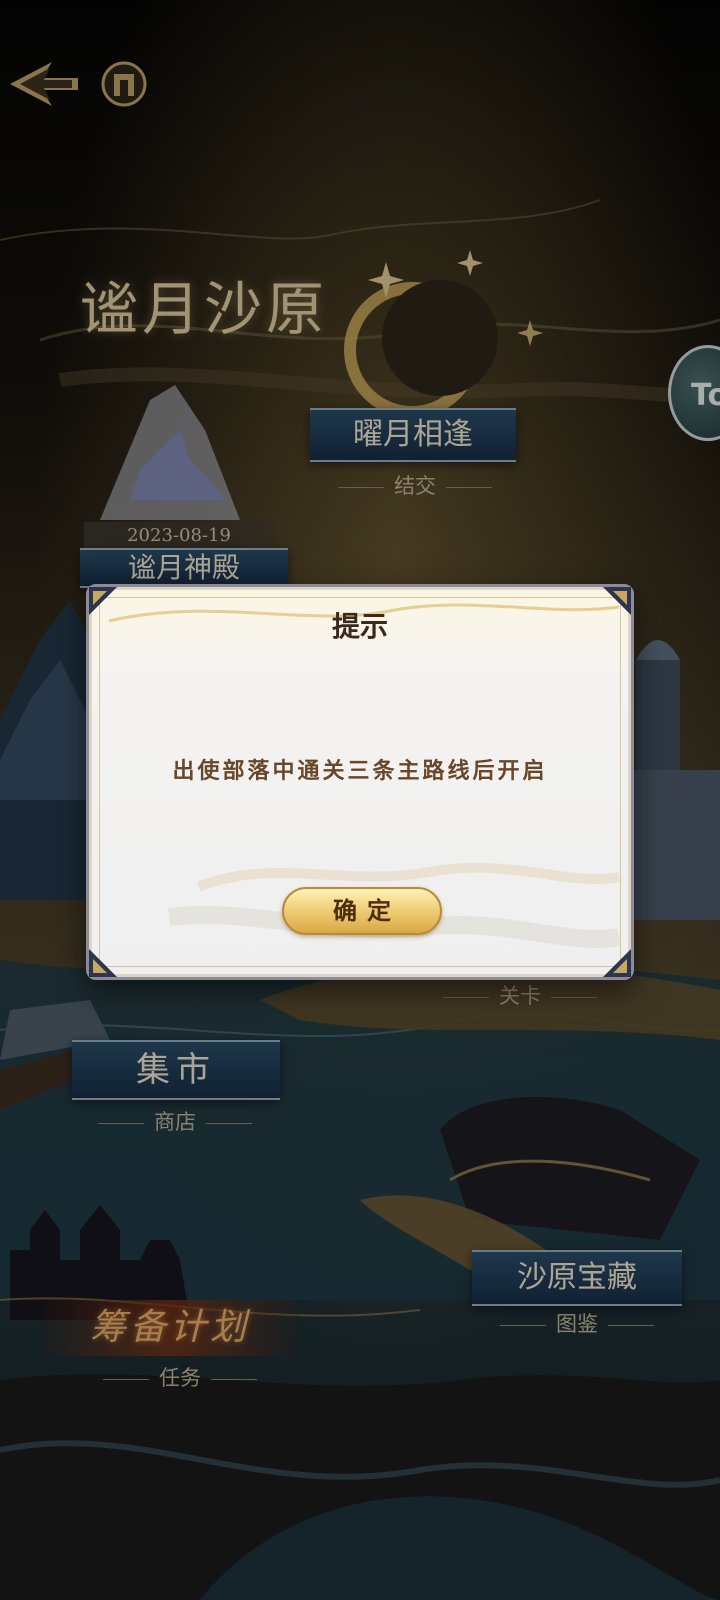 The height and width of the screenshot is (1600, 720). What do you see at coordinates (360, 771) in the screenshot?
I see `dialog-message: 出使部落中通关三条主路线后开启` at bounding box center [360, 771].